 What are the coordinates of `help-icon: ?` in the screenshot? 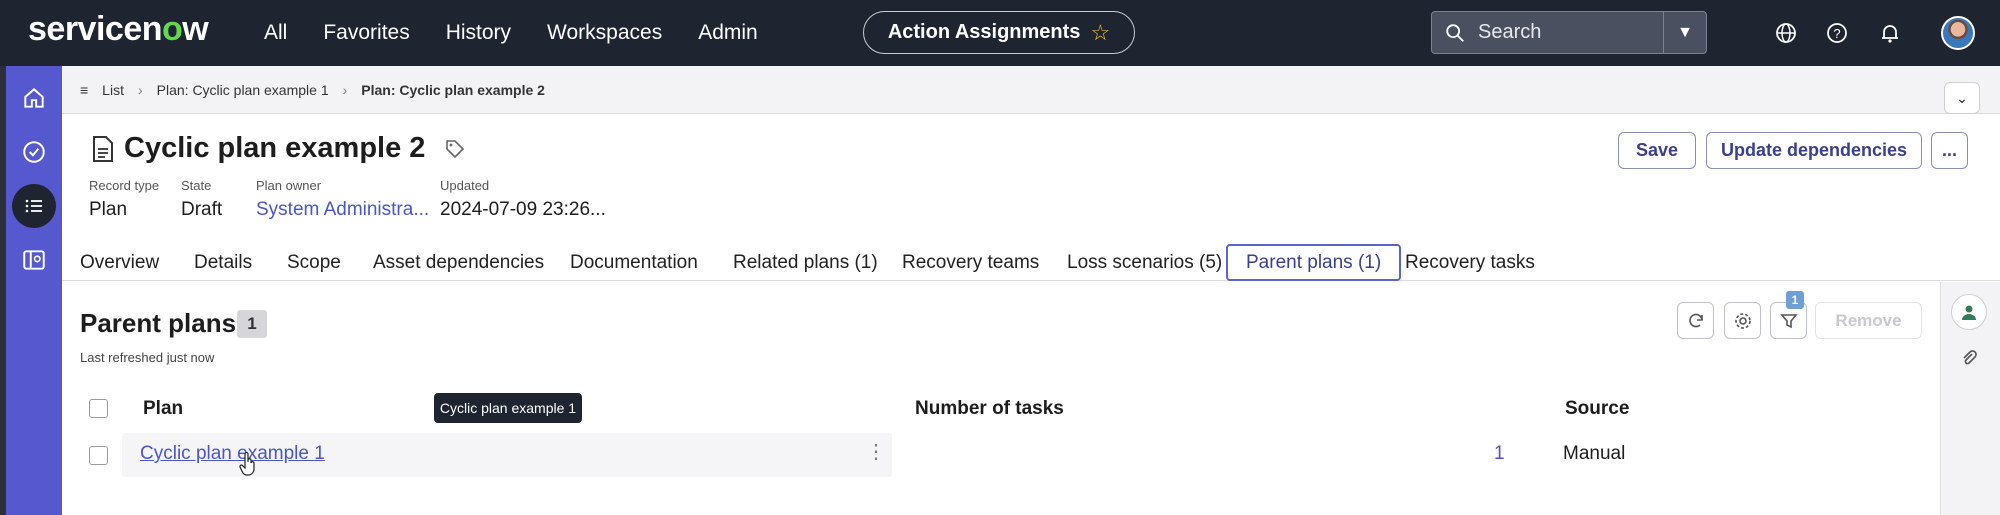 It's located at (1837, 33).